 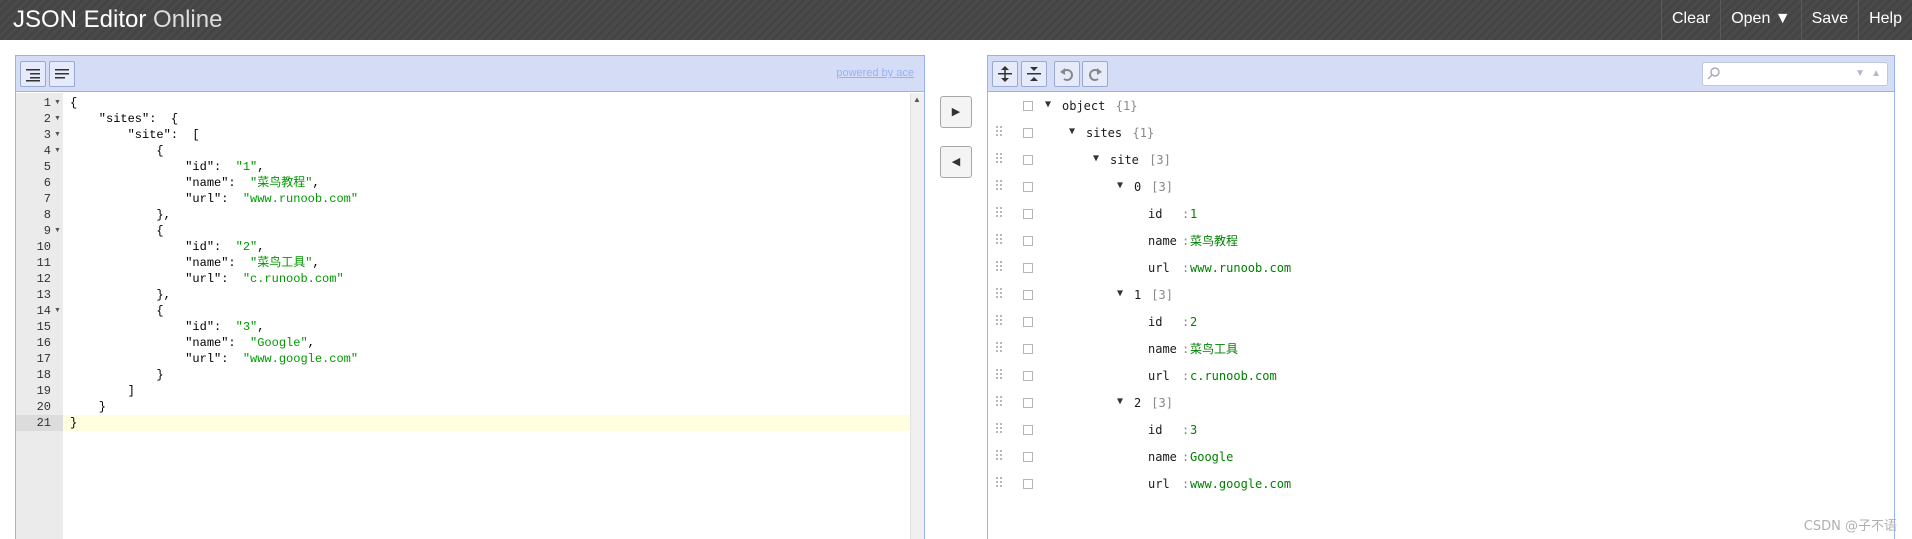 I want to click on node-value: www.google.com, so click(x=1240, y=484).